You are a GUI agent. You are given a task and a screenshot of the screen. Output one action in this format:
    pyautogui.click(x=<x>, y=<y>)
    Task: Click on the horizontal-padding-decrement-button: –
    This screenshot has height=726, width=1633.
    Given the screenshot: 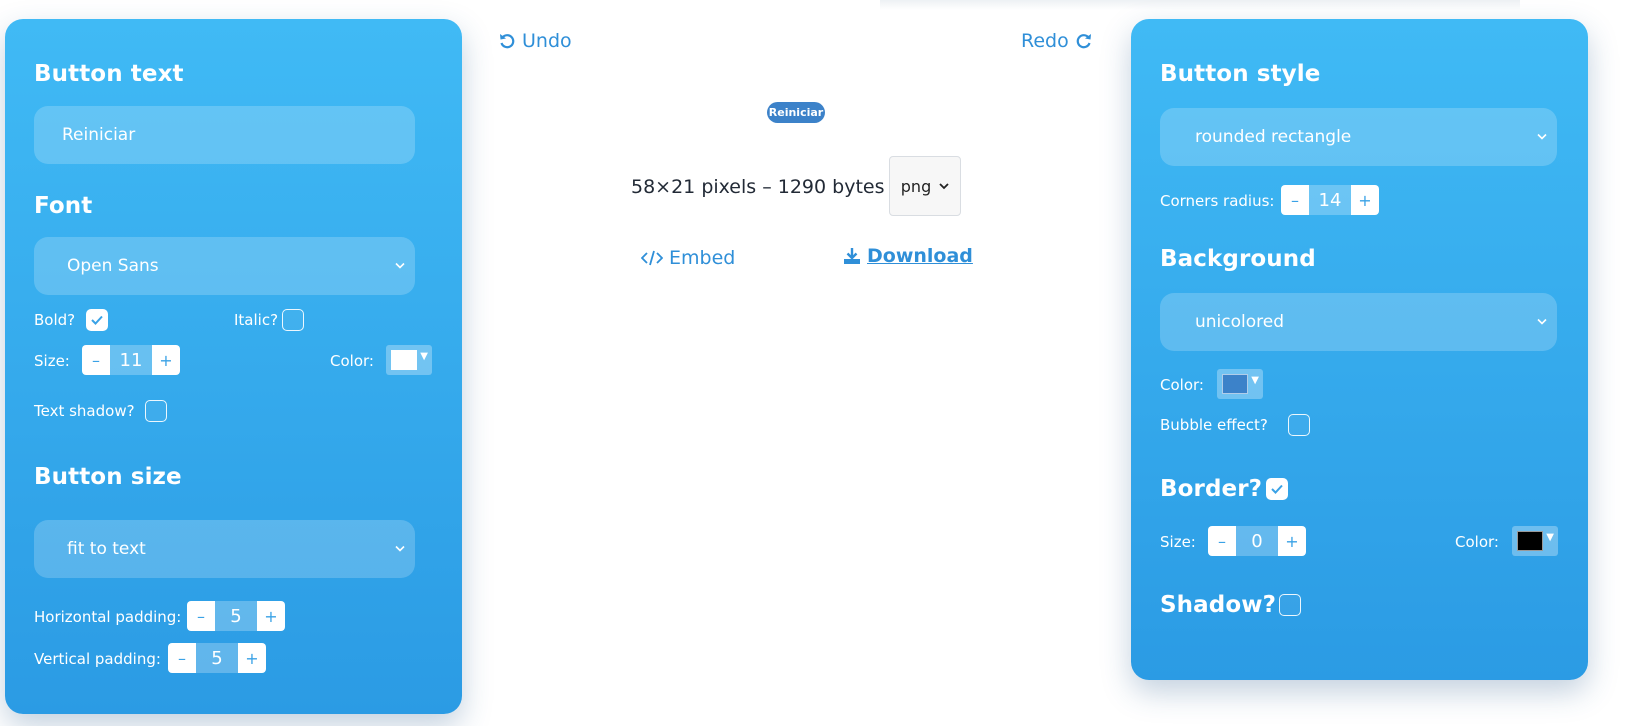 What is the action you would take?
    pyautogui.click(x=201, y=616)
    